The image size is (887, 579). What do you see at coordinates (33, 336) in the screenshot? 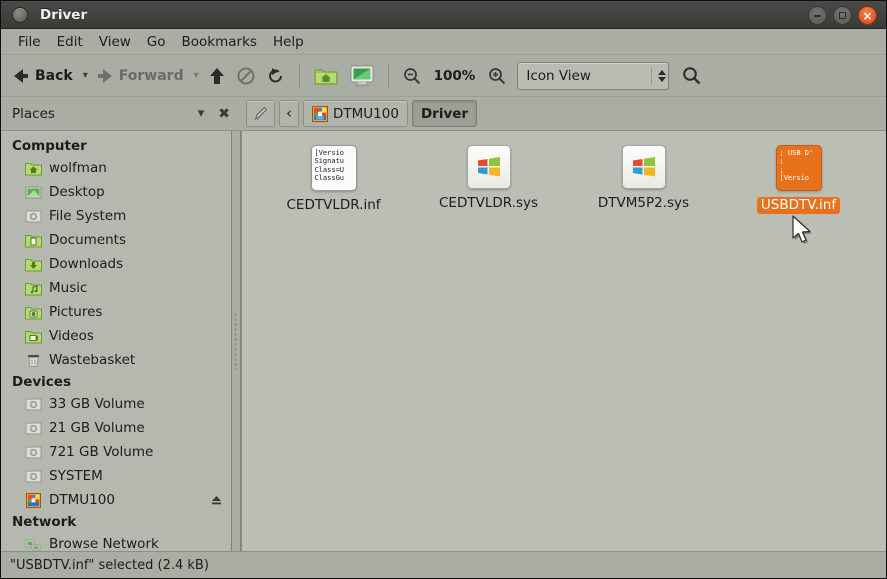
I see `videos-folder-icon` at bounding box center [33, 336].